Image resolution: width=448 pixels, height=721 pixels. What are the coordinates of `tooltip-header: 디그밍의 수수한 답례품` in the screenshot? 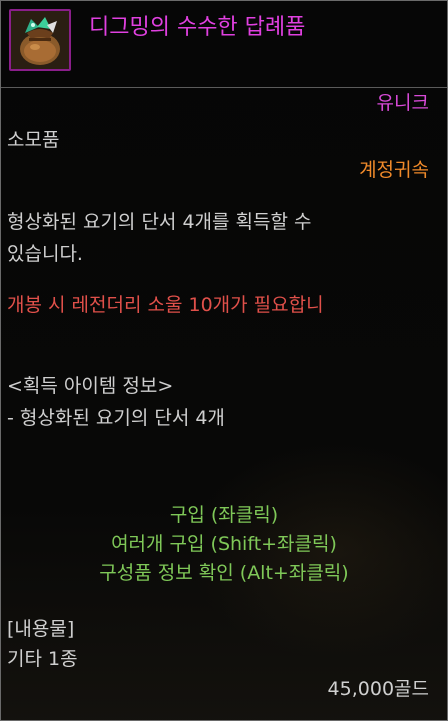 It's located at (224, 44).